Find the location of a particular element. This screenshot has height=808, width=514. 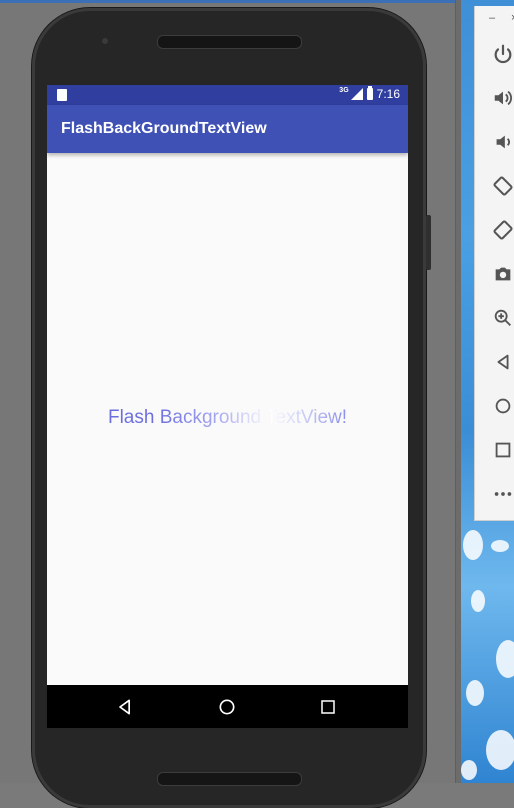

rotate-right-icon is located at coordinates (502, 230).